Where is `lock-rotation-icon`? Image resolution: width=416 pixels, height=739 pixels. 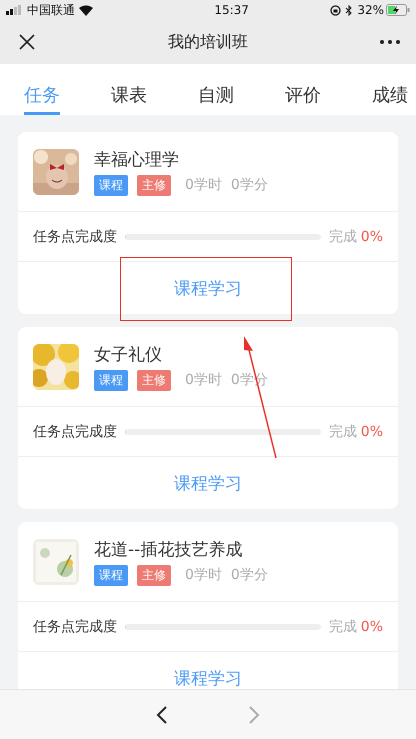 lock-rotation-icon is located at coordinates (336, 10).